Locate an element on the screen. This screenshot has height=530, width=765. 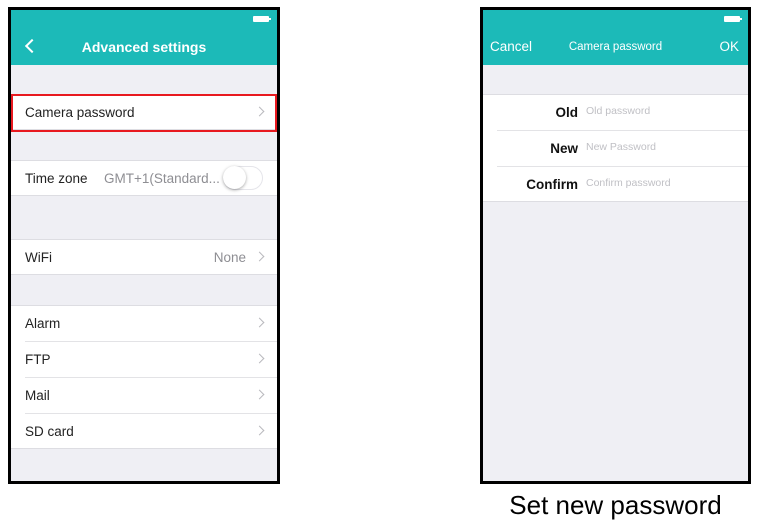
old-password-label: Old is located at coordinates (567, 112).